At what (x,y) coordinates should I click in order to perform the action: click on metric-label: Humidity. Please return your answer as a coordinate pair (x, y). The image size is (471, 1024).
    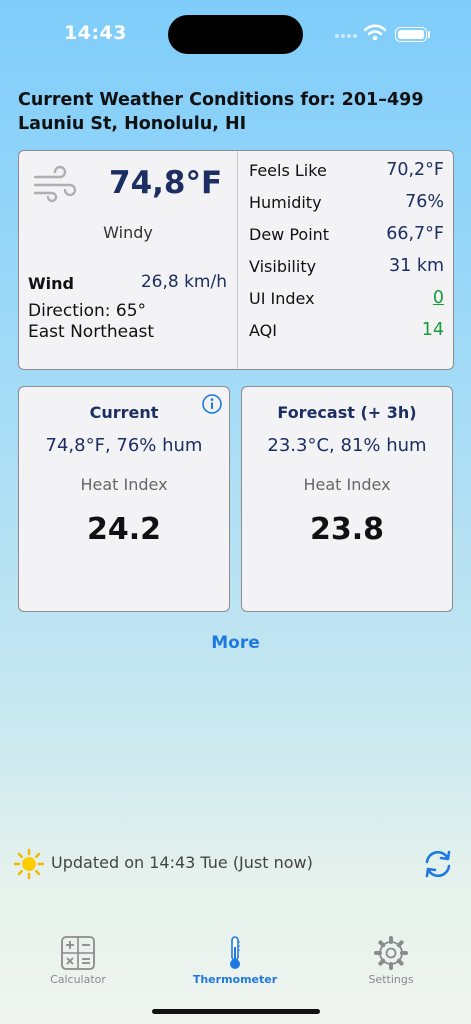
    Looking at the image, I should click on (285, 202).